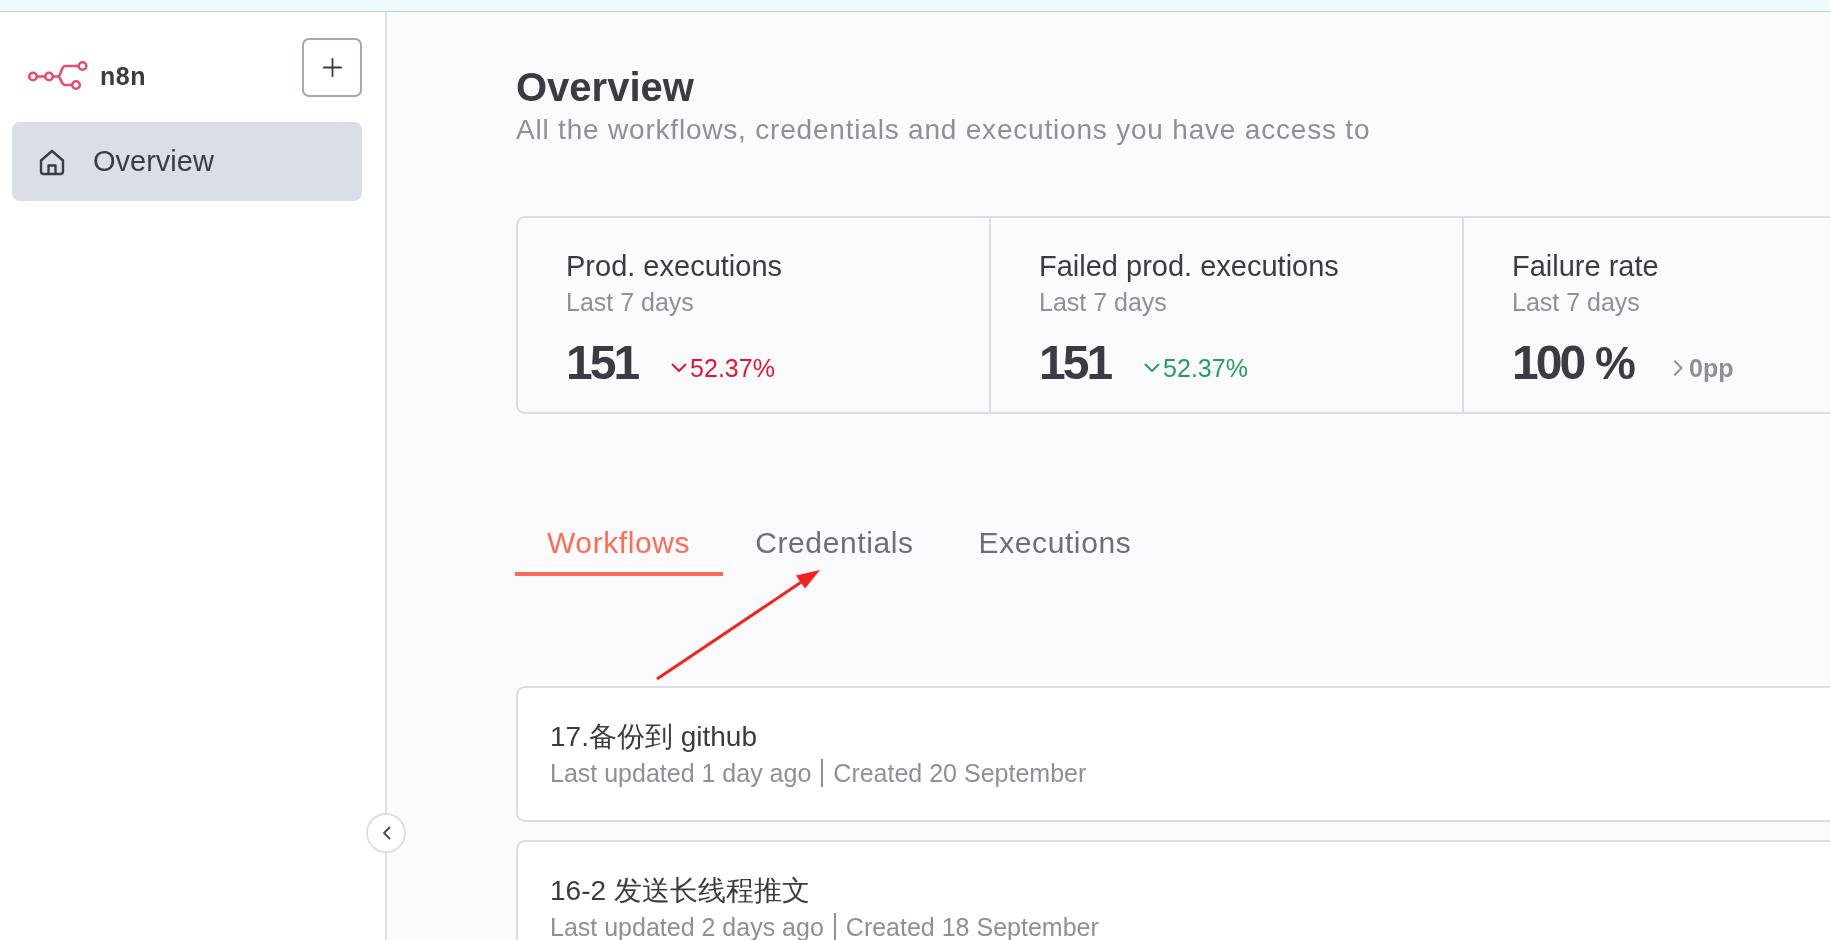 Image resolution: width=1830 pixels, height=940 pixels. Describe the element at coordinates (835, 543) in the screenshot. I see `tab: Credentials` at that location.